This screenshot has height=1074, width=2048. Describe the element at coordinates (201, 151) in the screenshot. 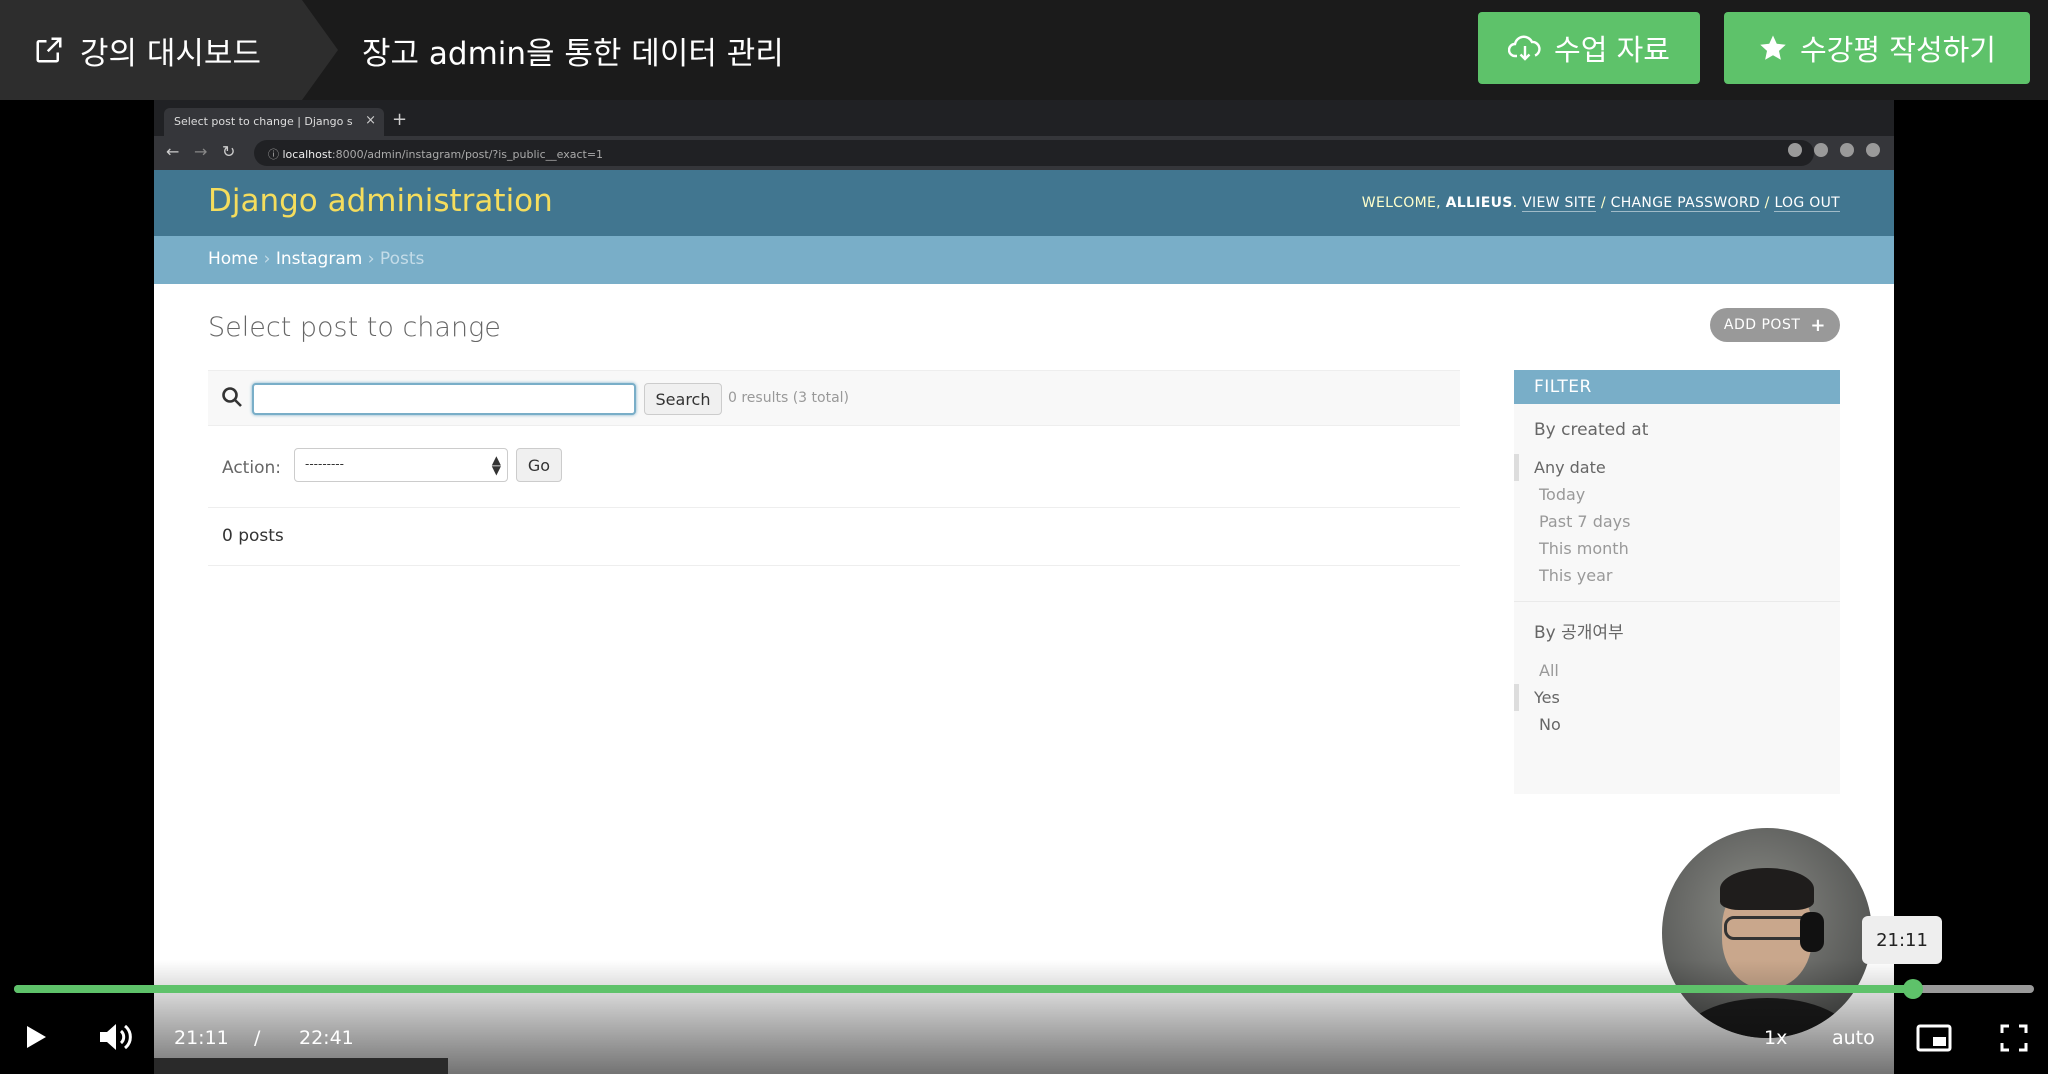

I see `forward-arrow-icon: →` at that location.